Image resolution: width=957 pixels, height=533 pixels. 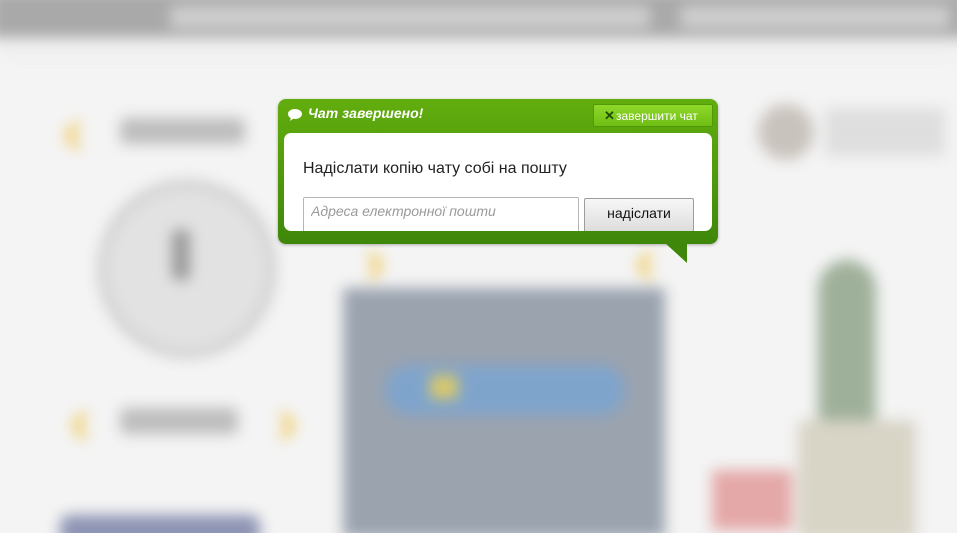 I want to click on close-icon: ✕, so click(x=609, y=115).